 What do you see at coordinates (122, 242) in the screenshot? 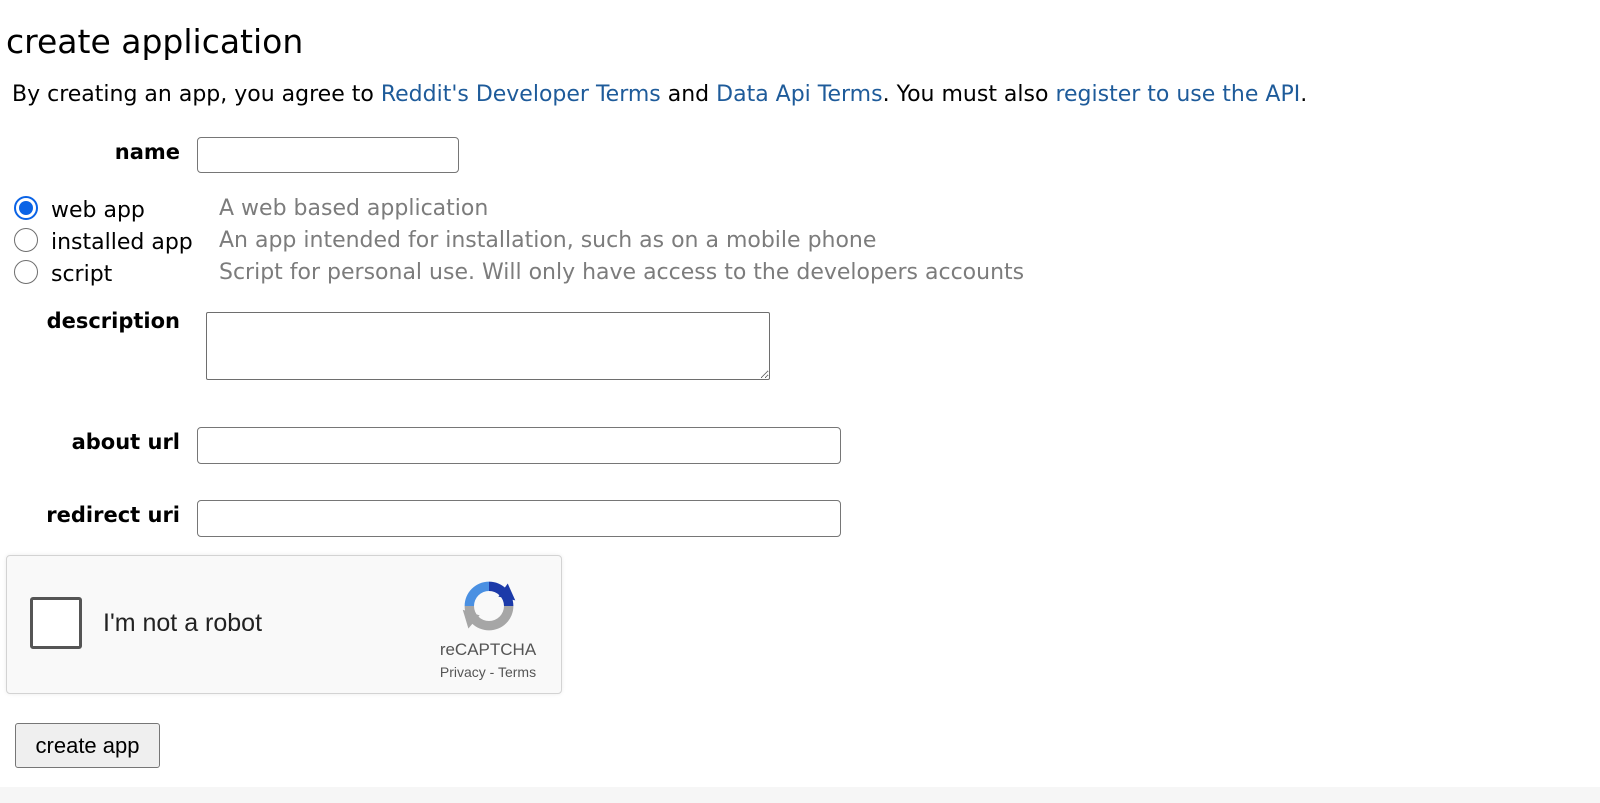
I see `installed-app-label: installed app` at bounding box center [122, 242].